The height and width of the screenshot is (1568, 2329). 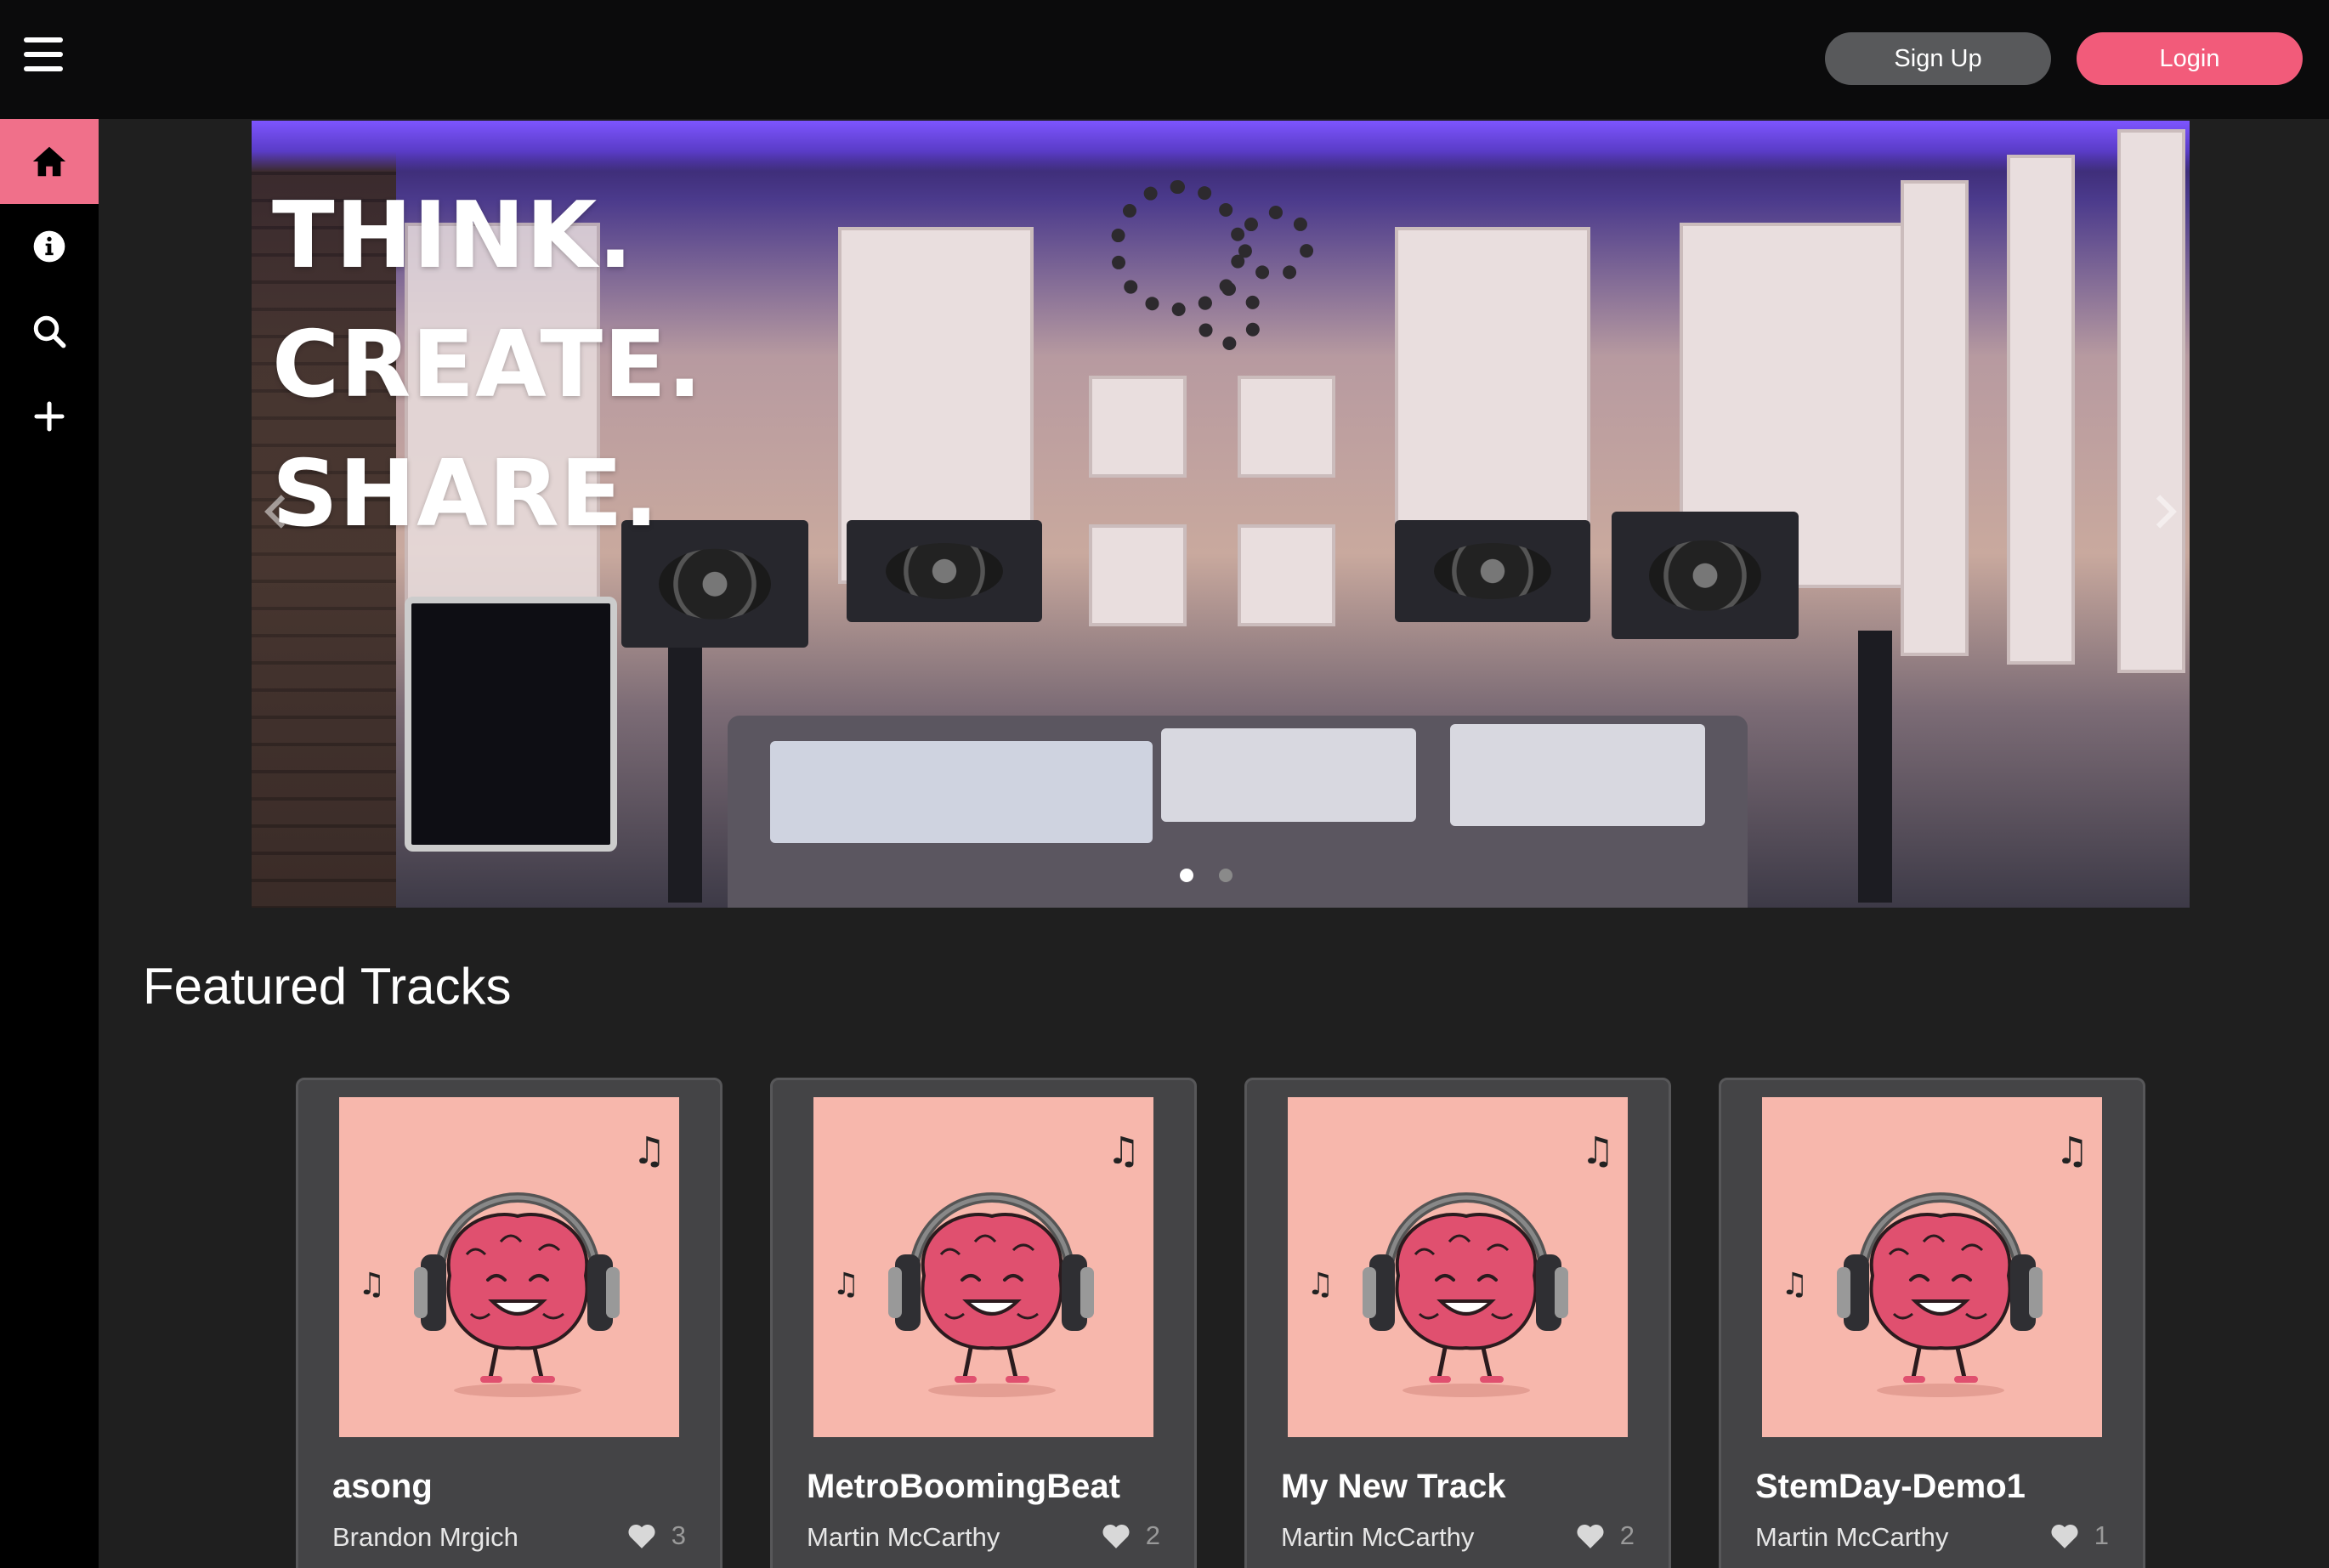 I want to click on hero-line-3: SHARE., so click(x=466, y=494).